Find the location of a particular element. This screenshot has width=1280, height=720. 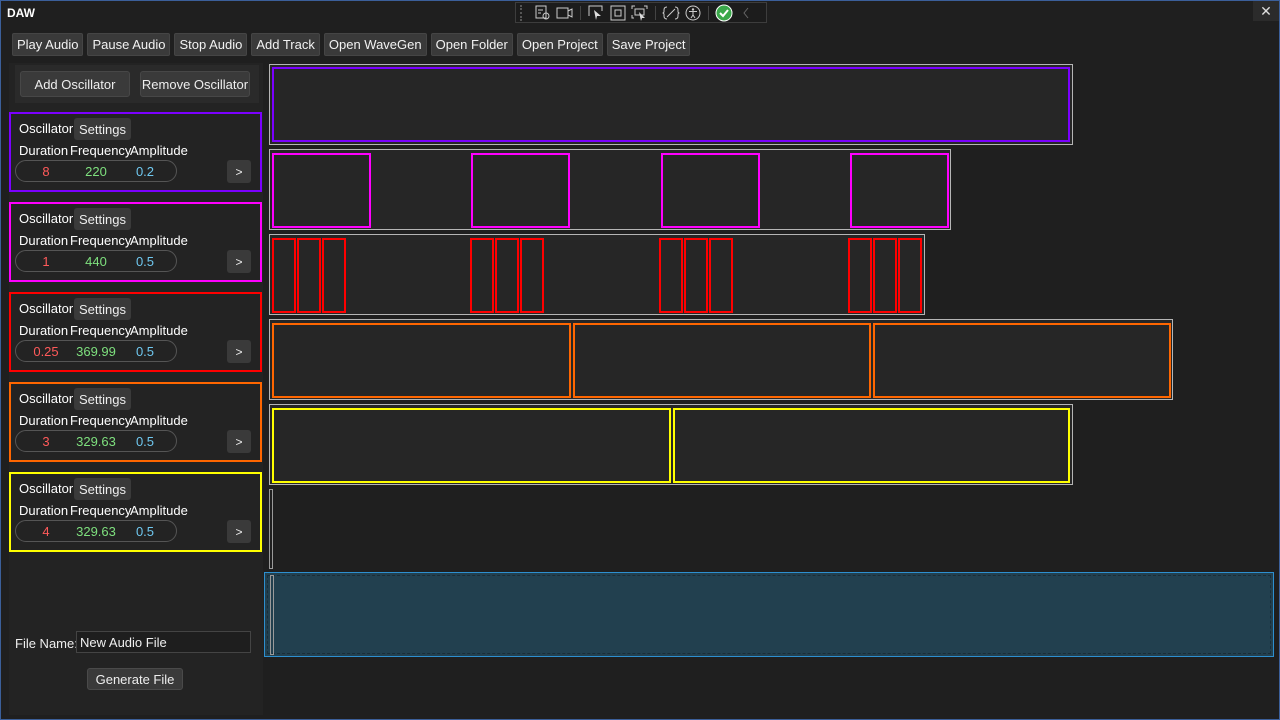

track-7-empty is located at coordinates (272, 615).